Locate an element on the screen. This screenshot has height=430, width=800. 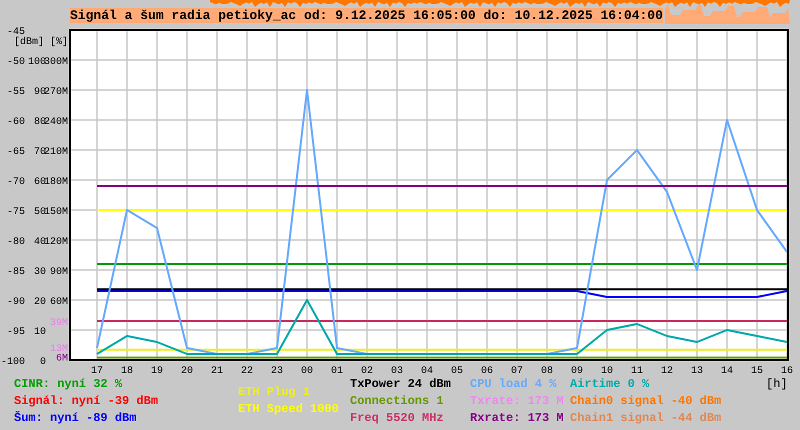
x-tick-label: 13 is located at coordinates (697, 371).